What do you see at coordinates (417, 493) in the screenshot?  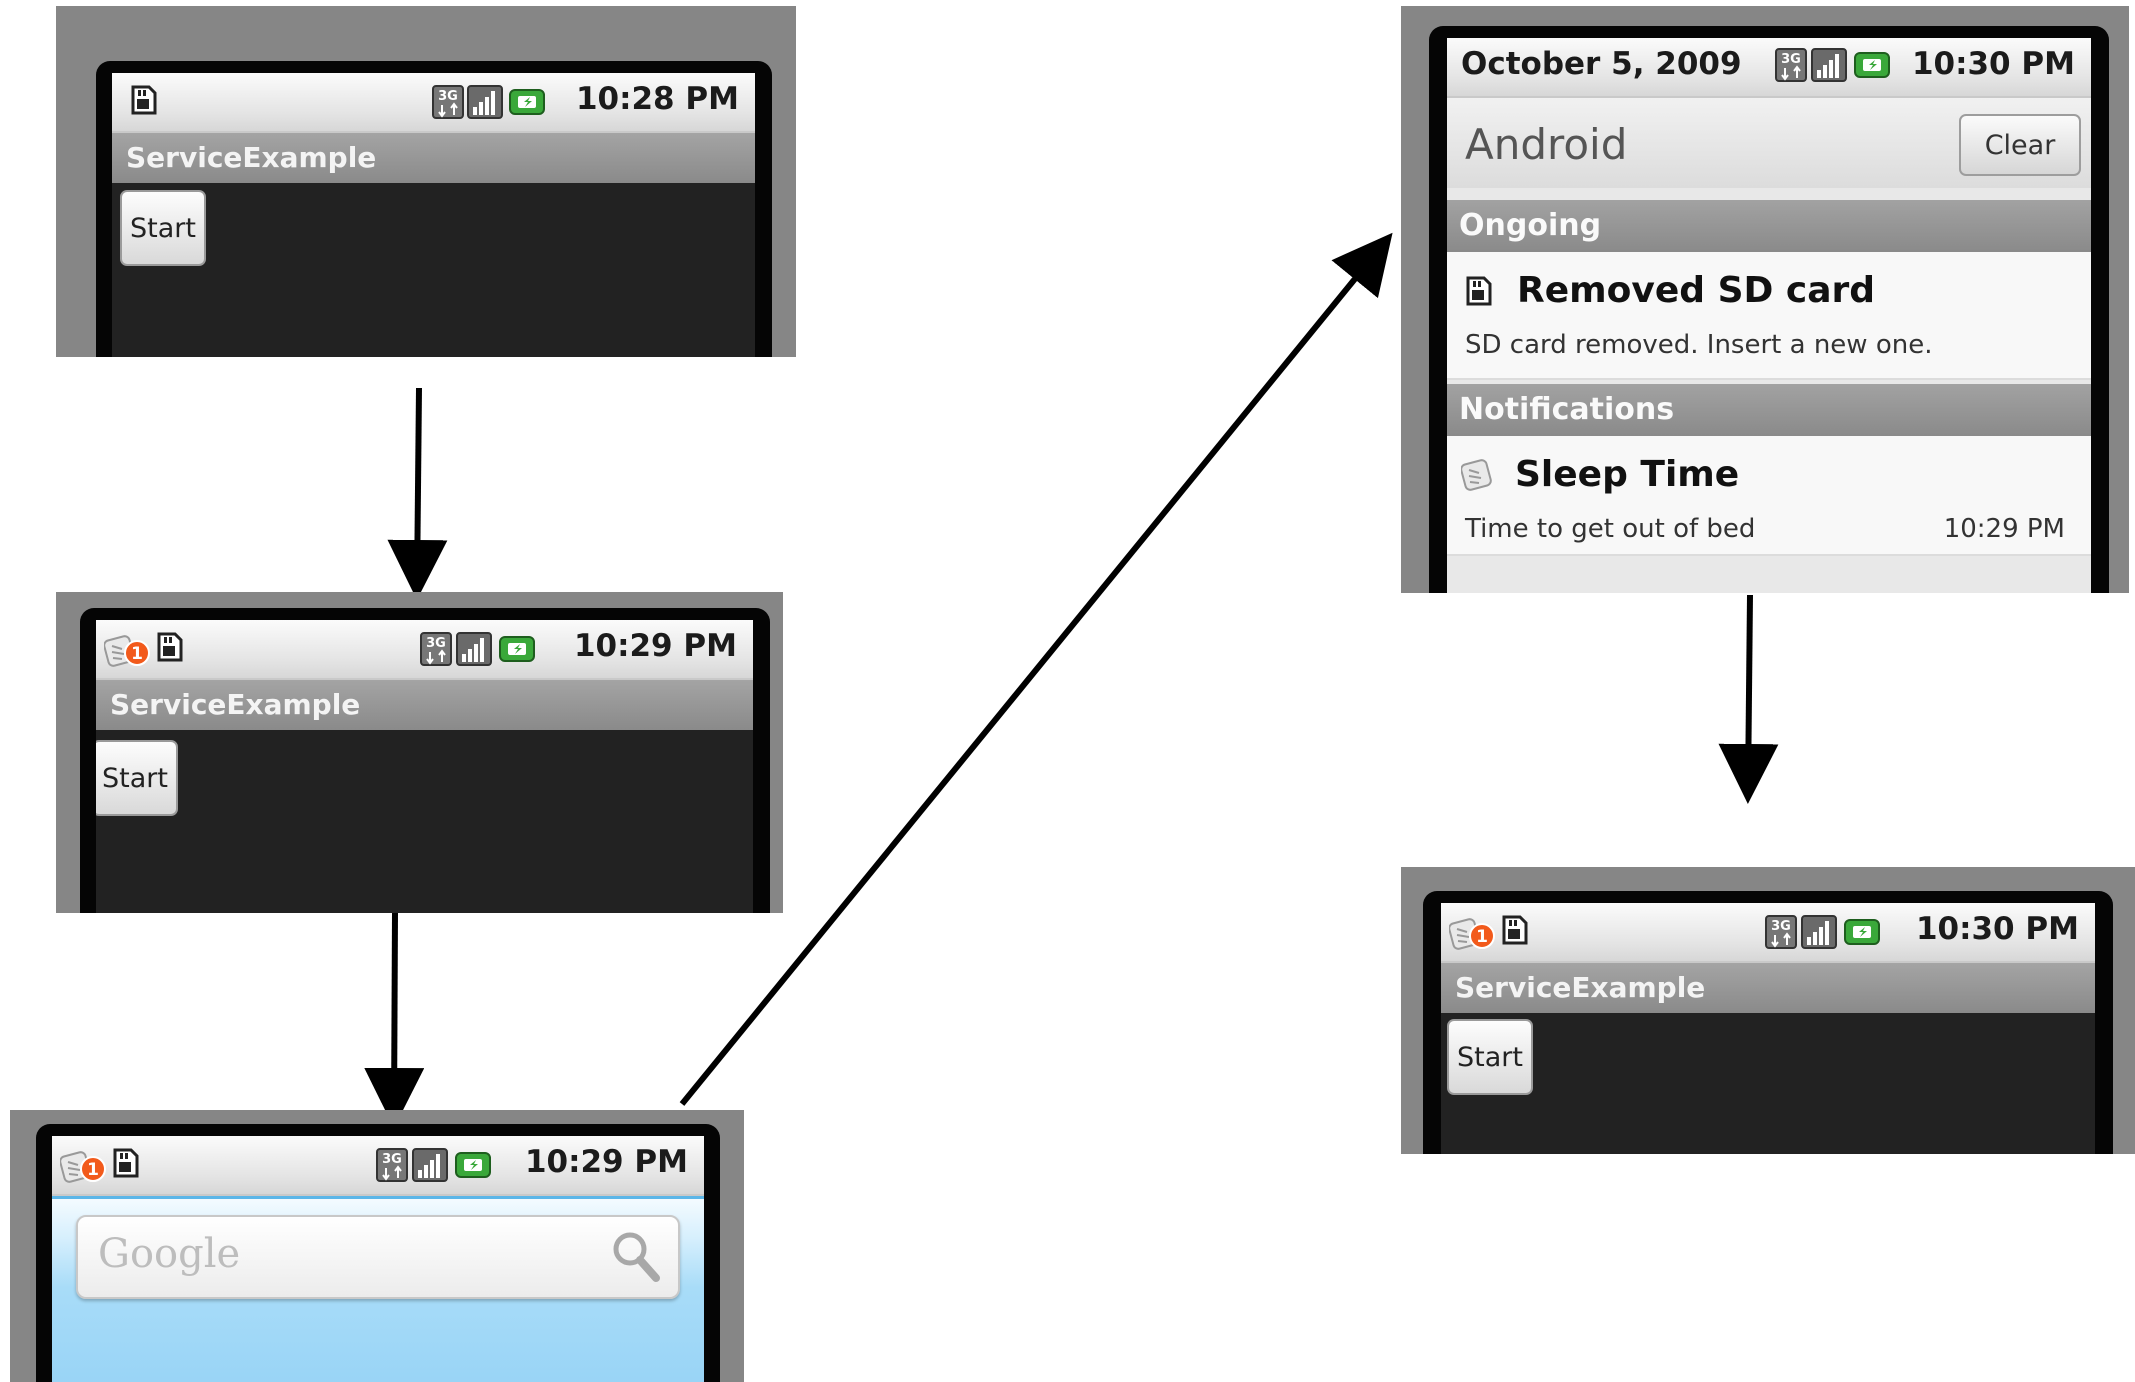 I see `arrow-s1-to-s2` at bounding box center [417, 493].